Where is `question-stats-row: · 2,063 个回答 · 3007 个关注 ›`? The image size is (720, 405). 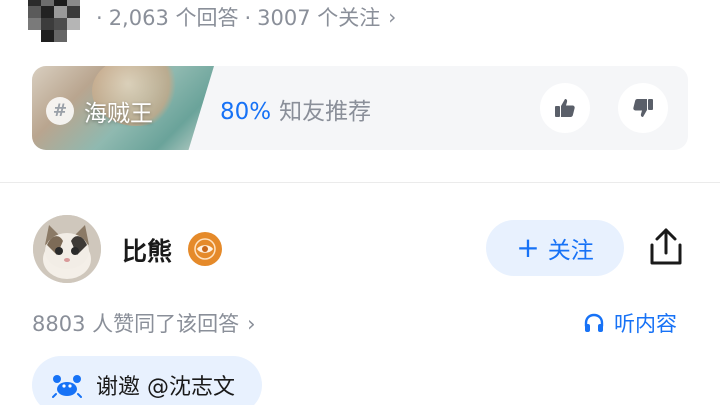
question-stats-row: · 2,063 个回答 · 3007 个关注 › is located at coordinates (212, 21).